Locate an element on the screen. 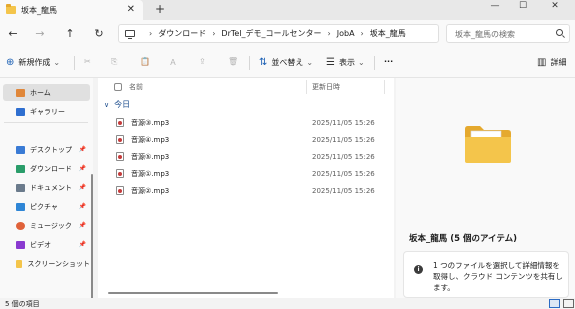  close-window-button: ✕ is located at coordinates (555, 8).